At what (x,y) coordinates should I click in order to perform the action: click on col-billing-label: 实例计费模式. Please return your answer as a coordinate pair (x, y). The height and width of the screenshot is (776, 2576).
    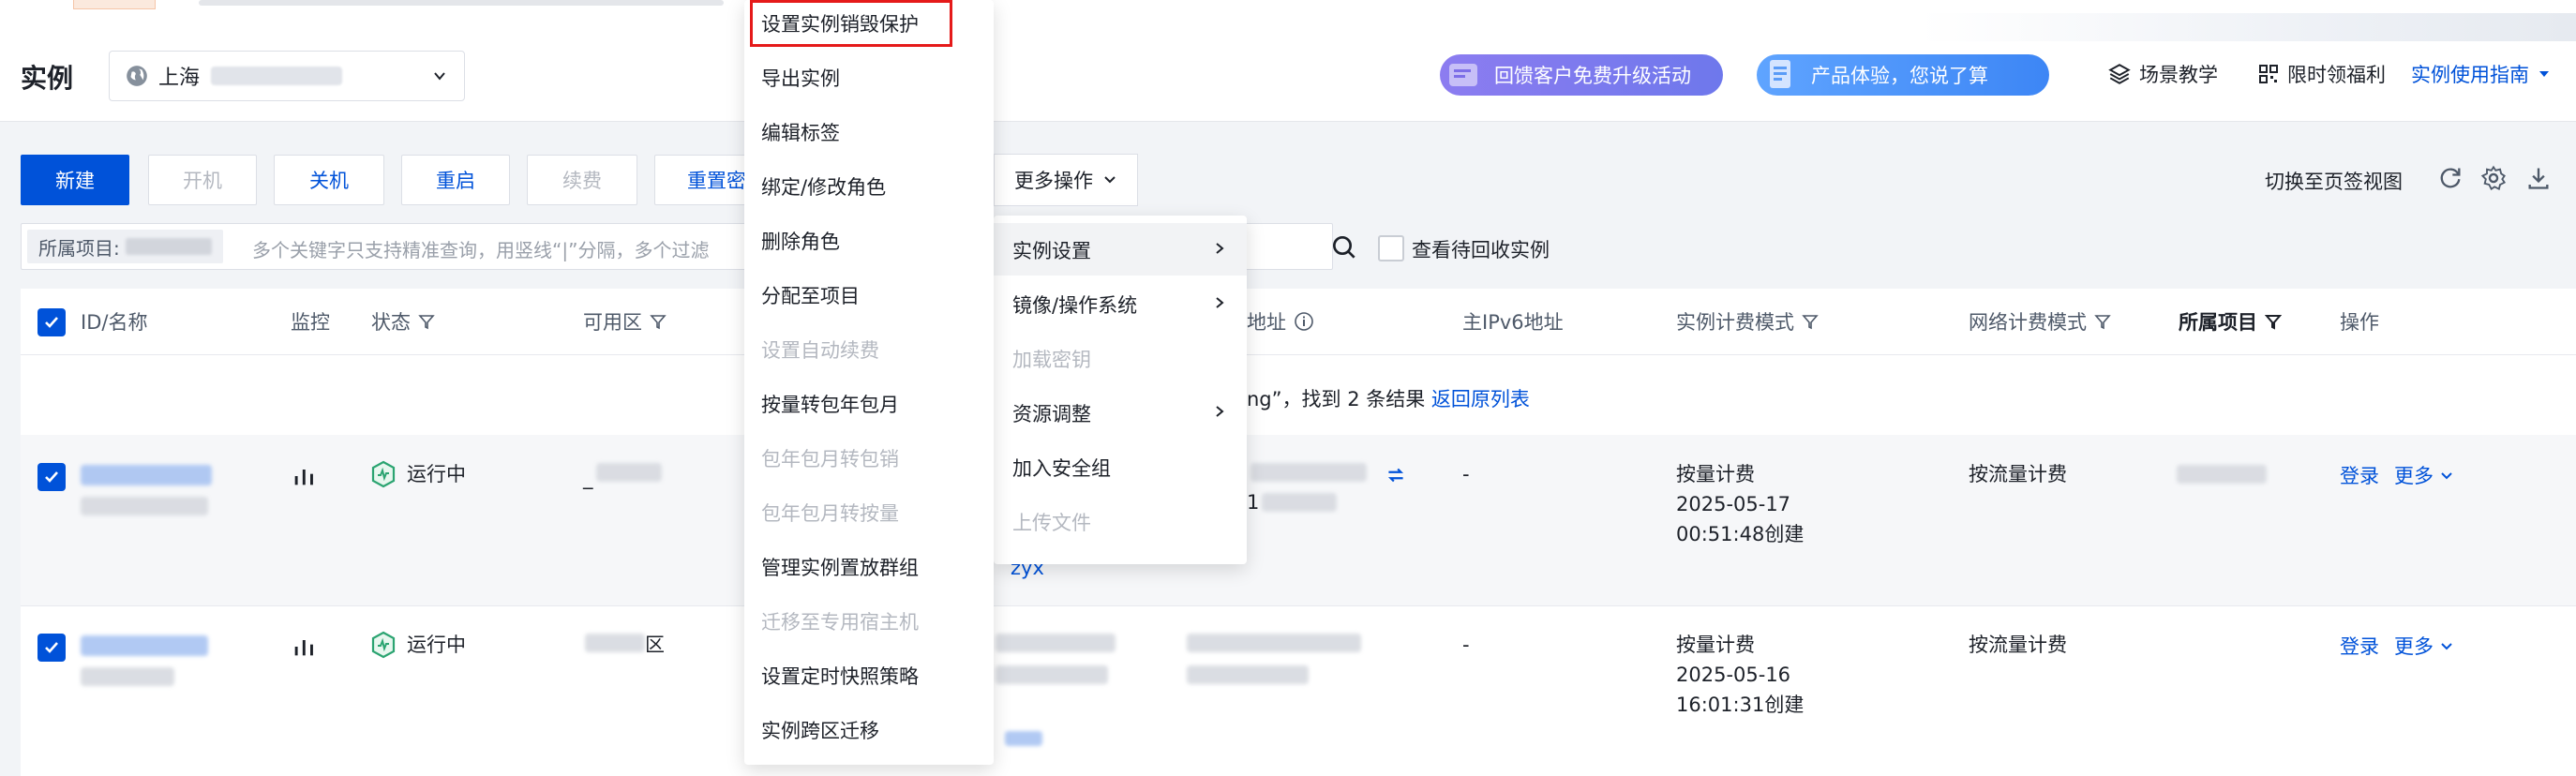
    Looking at the image, I should click on (1735, 322).